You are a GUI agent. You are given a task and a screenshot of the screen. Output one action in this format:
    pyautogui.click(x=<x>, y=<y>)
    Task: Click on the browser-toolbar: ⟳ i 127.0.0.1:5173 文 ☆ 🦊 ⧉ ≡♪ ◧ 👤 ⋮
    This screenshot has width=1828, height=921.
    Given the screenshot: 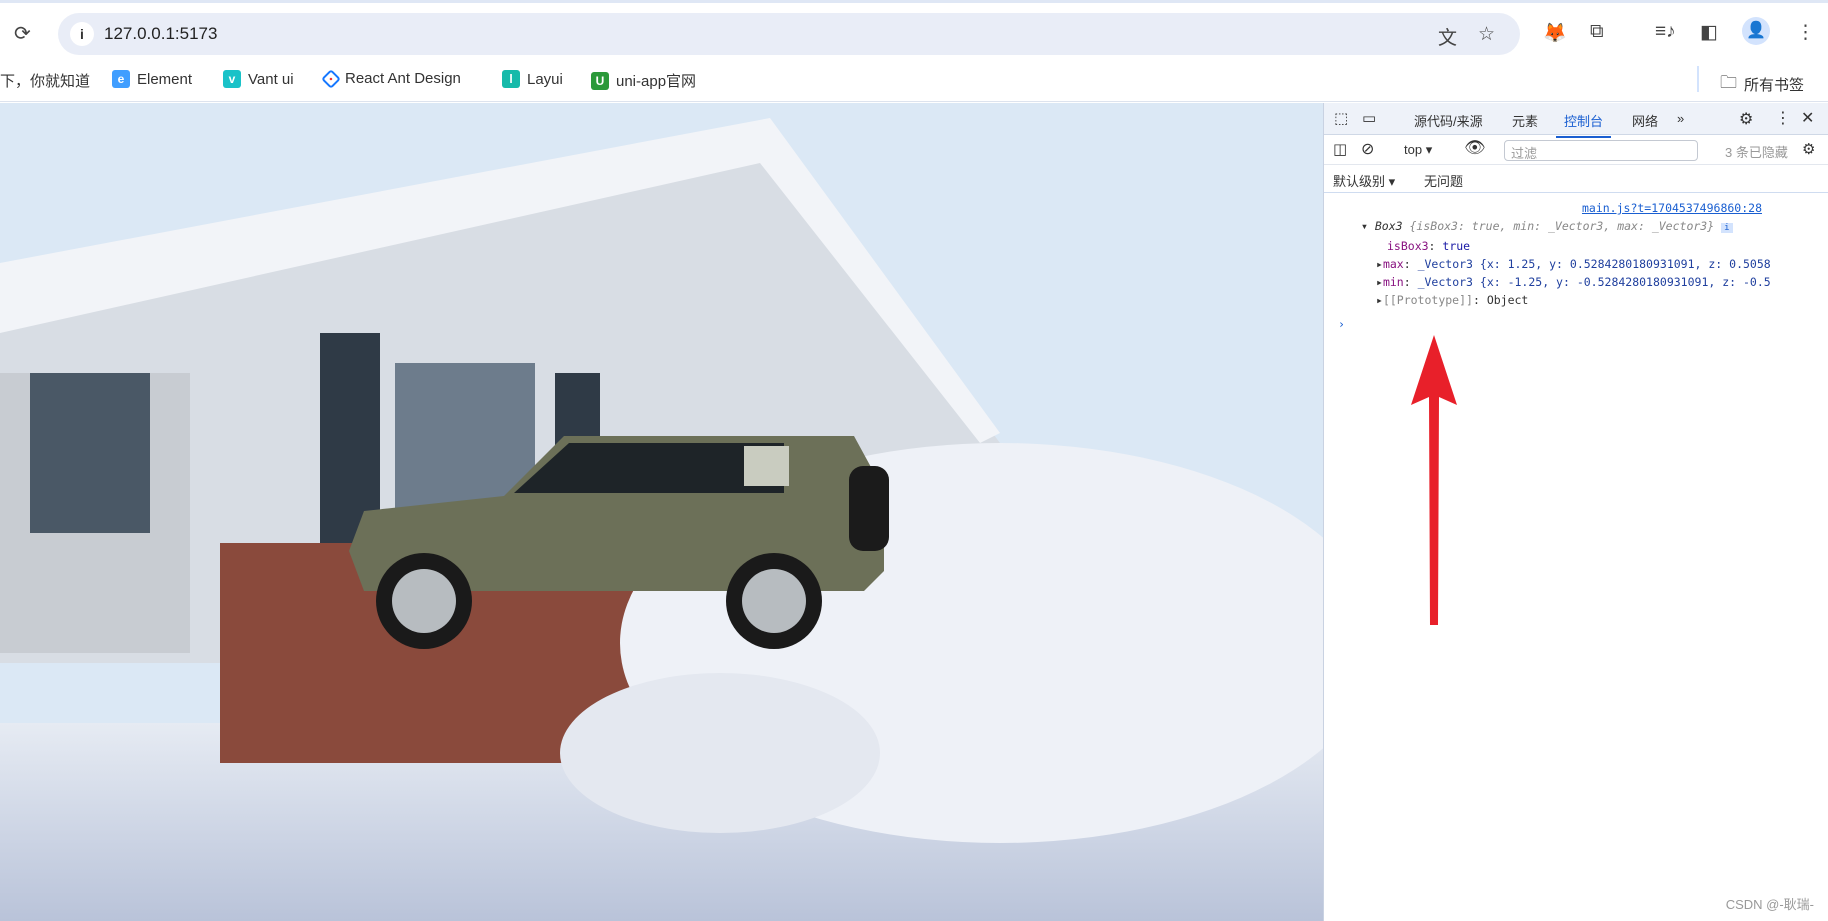 What is the action you would take?
    pyautogui.click(x=914, y=29)
    